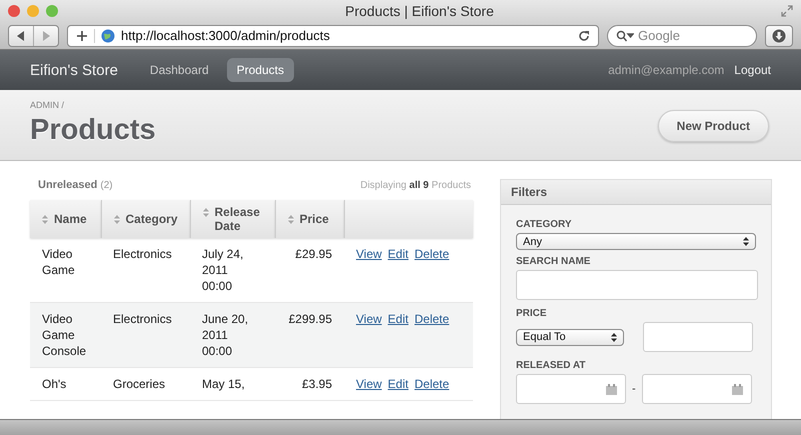  I want to click on plus-icon, so click(82, 36).